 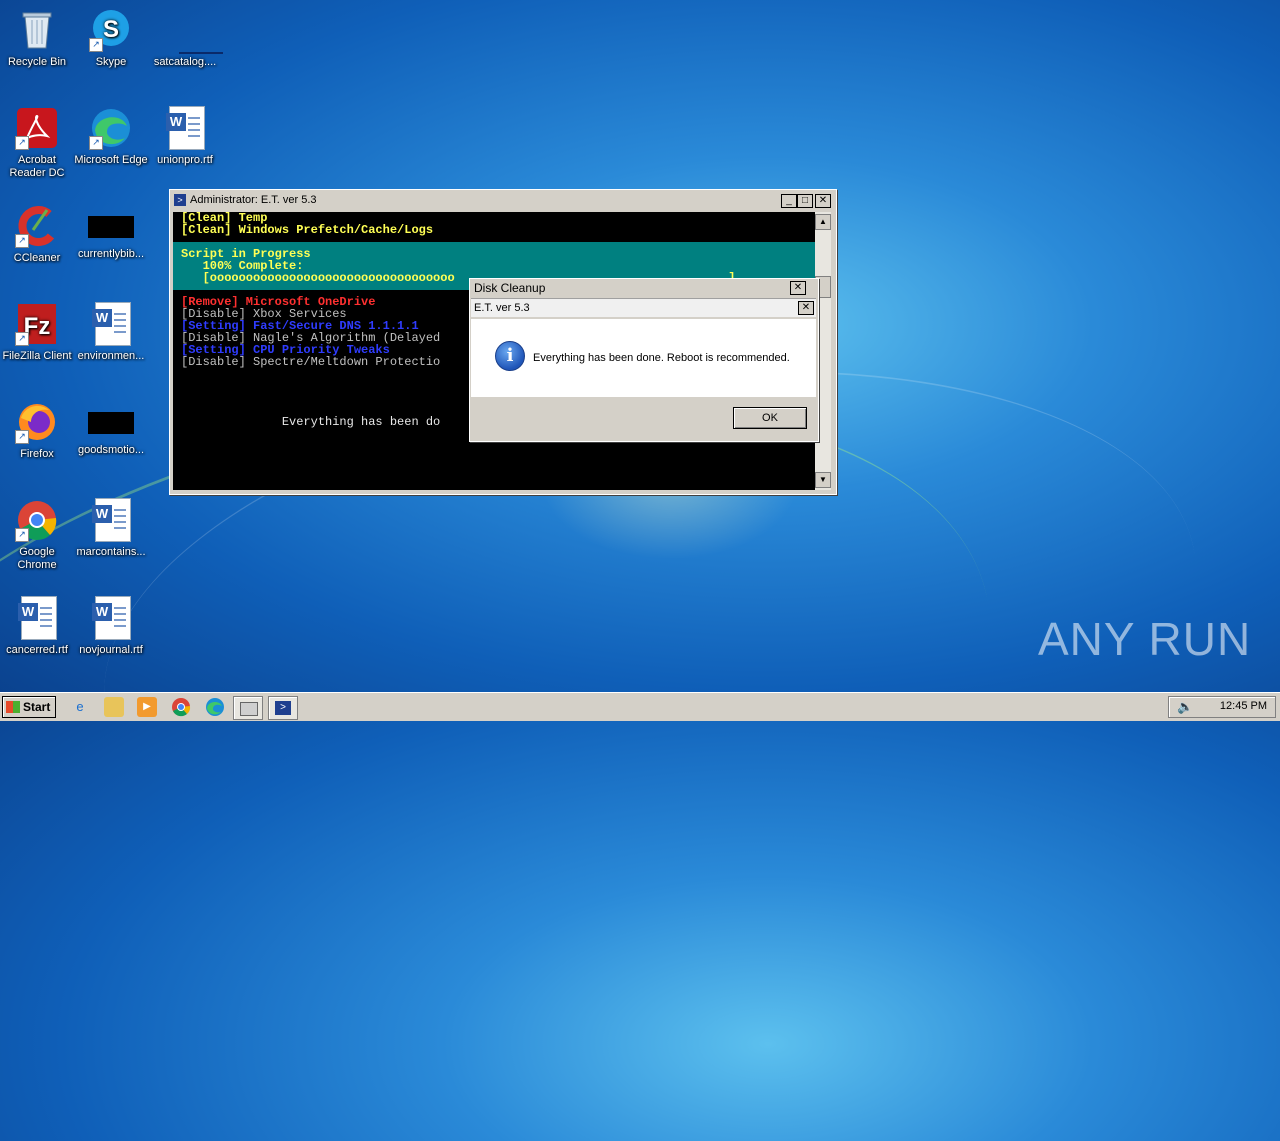 I want to click on desktop-icon-label: Firefox, so click(x=37, y=454).